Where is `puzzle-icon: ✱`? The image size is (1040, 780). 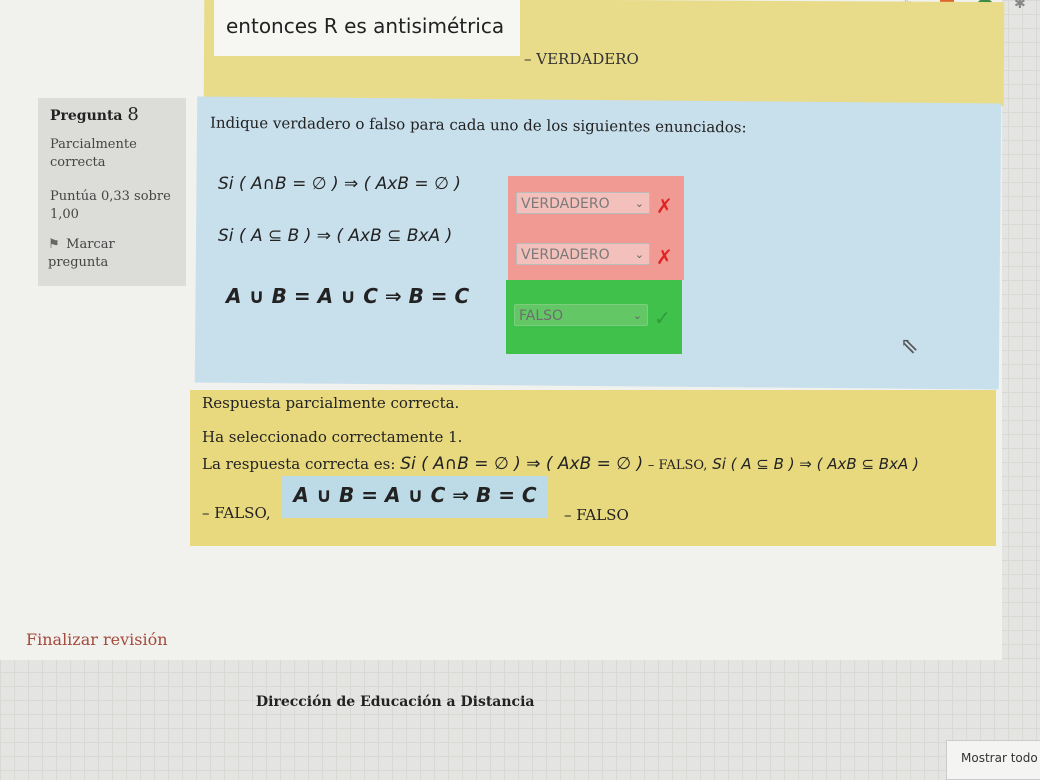 puzzle-icon: ✱ is located at coordinates (1020, 6).